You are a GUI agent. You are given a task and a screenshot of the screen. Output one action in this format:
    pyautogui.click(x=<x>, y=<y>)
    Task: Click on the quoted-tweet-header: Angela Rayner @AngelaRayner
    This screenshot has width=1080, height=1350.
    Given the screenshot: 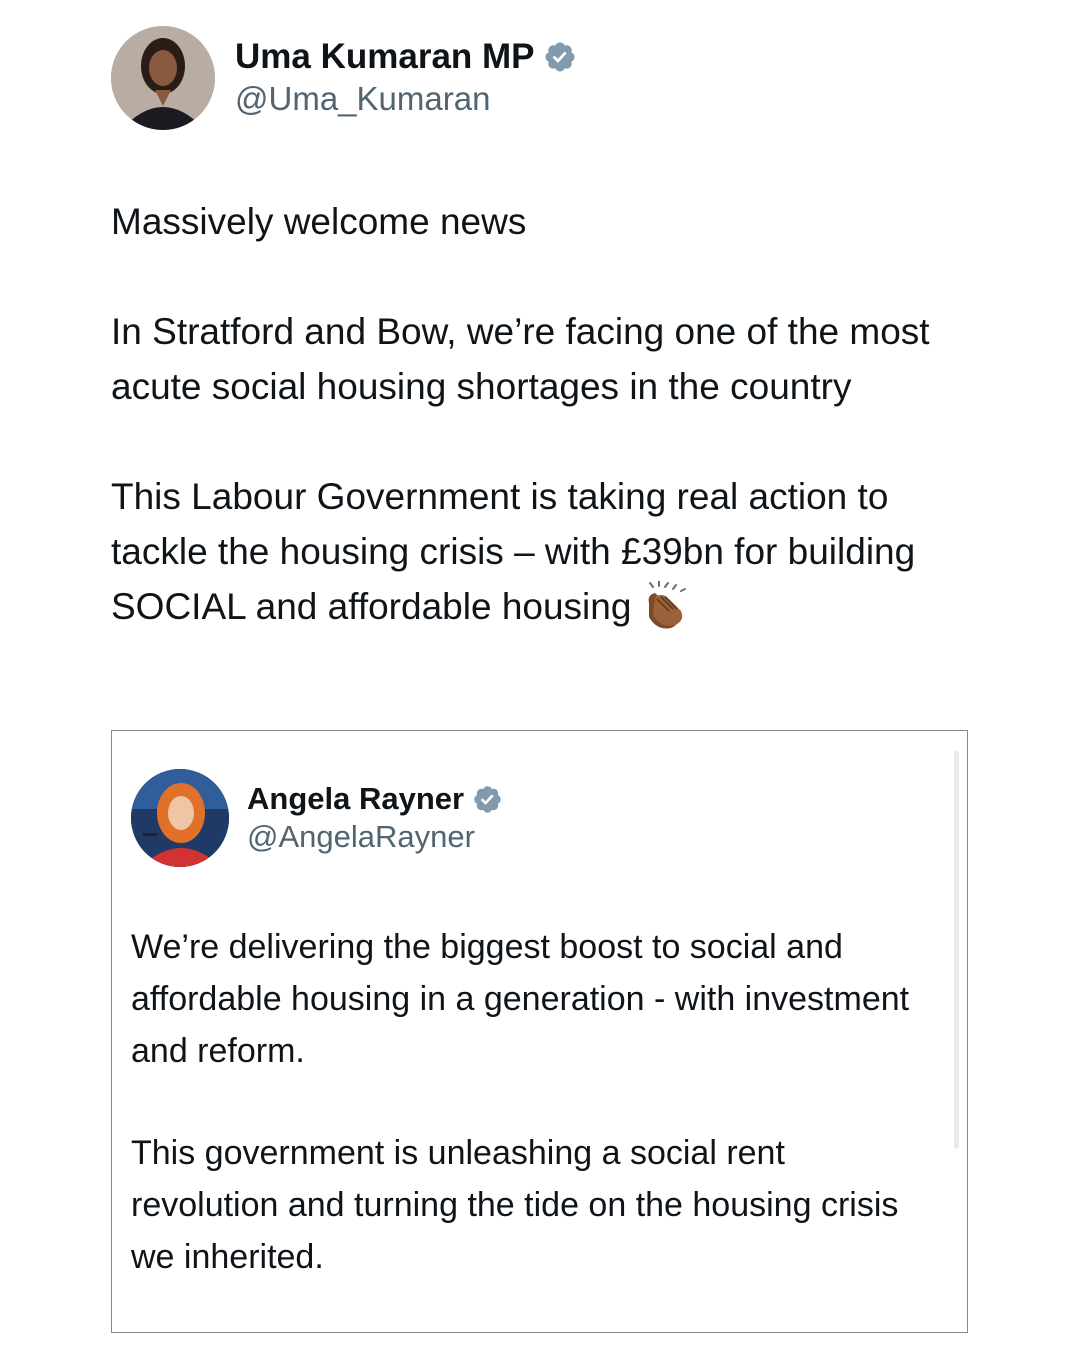 What is the action you would take?
    pyautogui.click(x=317, y=818)
    